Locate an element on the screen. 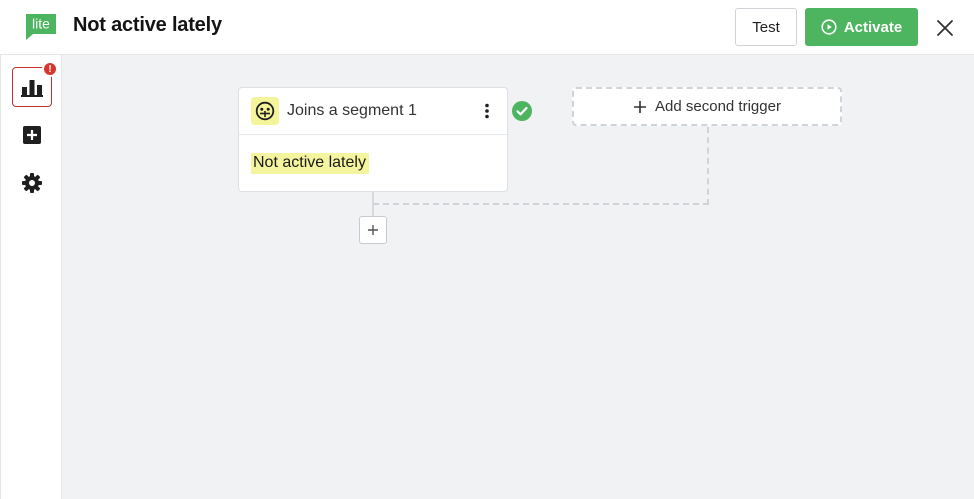 Image resolution: width=974 pixels, height=499 pixels. plus-square-icon is located at coordinates (32, 135).